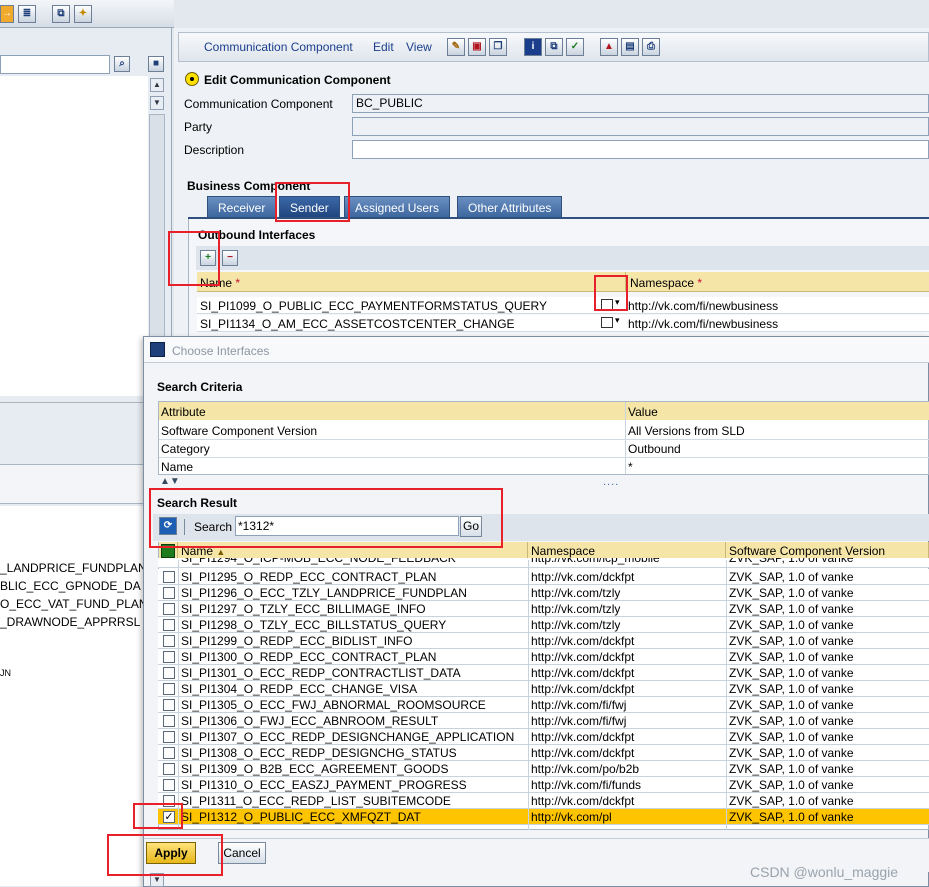 This screenshot has height=887, width=929. Describe the element at coordinates (471, 526) in the screenshot. I see `go-button: Go` at that location.